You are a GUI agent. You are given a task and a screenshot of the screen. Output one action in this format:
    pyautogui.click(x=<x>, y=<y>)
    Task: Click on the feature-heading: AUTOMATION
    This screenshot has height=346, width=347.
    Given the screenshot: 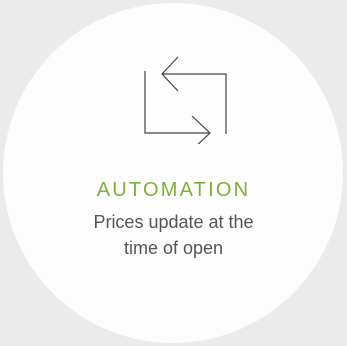 What is the action you would take?
    pyautogui.click(x=173, y=190)
    